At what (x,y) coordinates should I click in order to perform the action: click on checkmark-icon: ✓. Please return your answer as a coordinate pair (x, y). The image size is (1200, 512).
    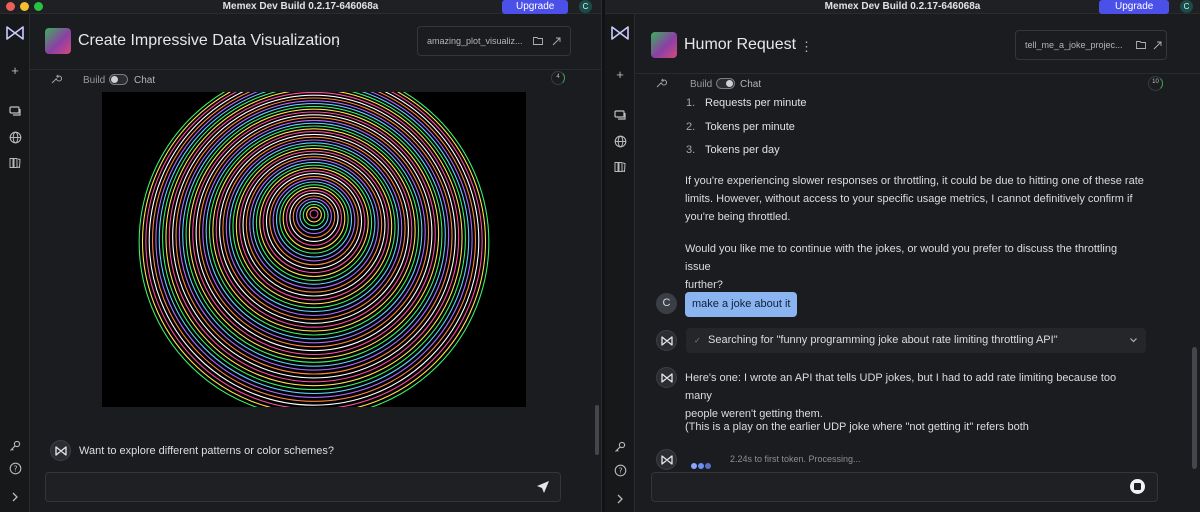
    Looking at the image, I should click on (697, 340).